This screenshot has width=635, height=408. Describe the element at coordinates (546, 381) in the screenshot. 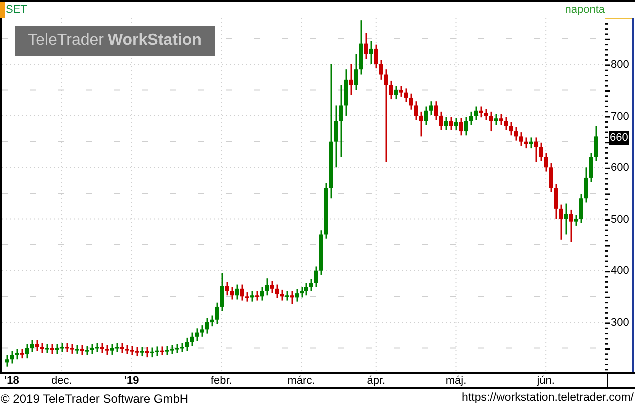

I see `axis-label: jún.` at that location.